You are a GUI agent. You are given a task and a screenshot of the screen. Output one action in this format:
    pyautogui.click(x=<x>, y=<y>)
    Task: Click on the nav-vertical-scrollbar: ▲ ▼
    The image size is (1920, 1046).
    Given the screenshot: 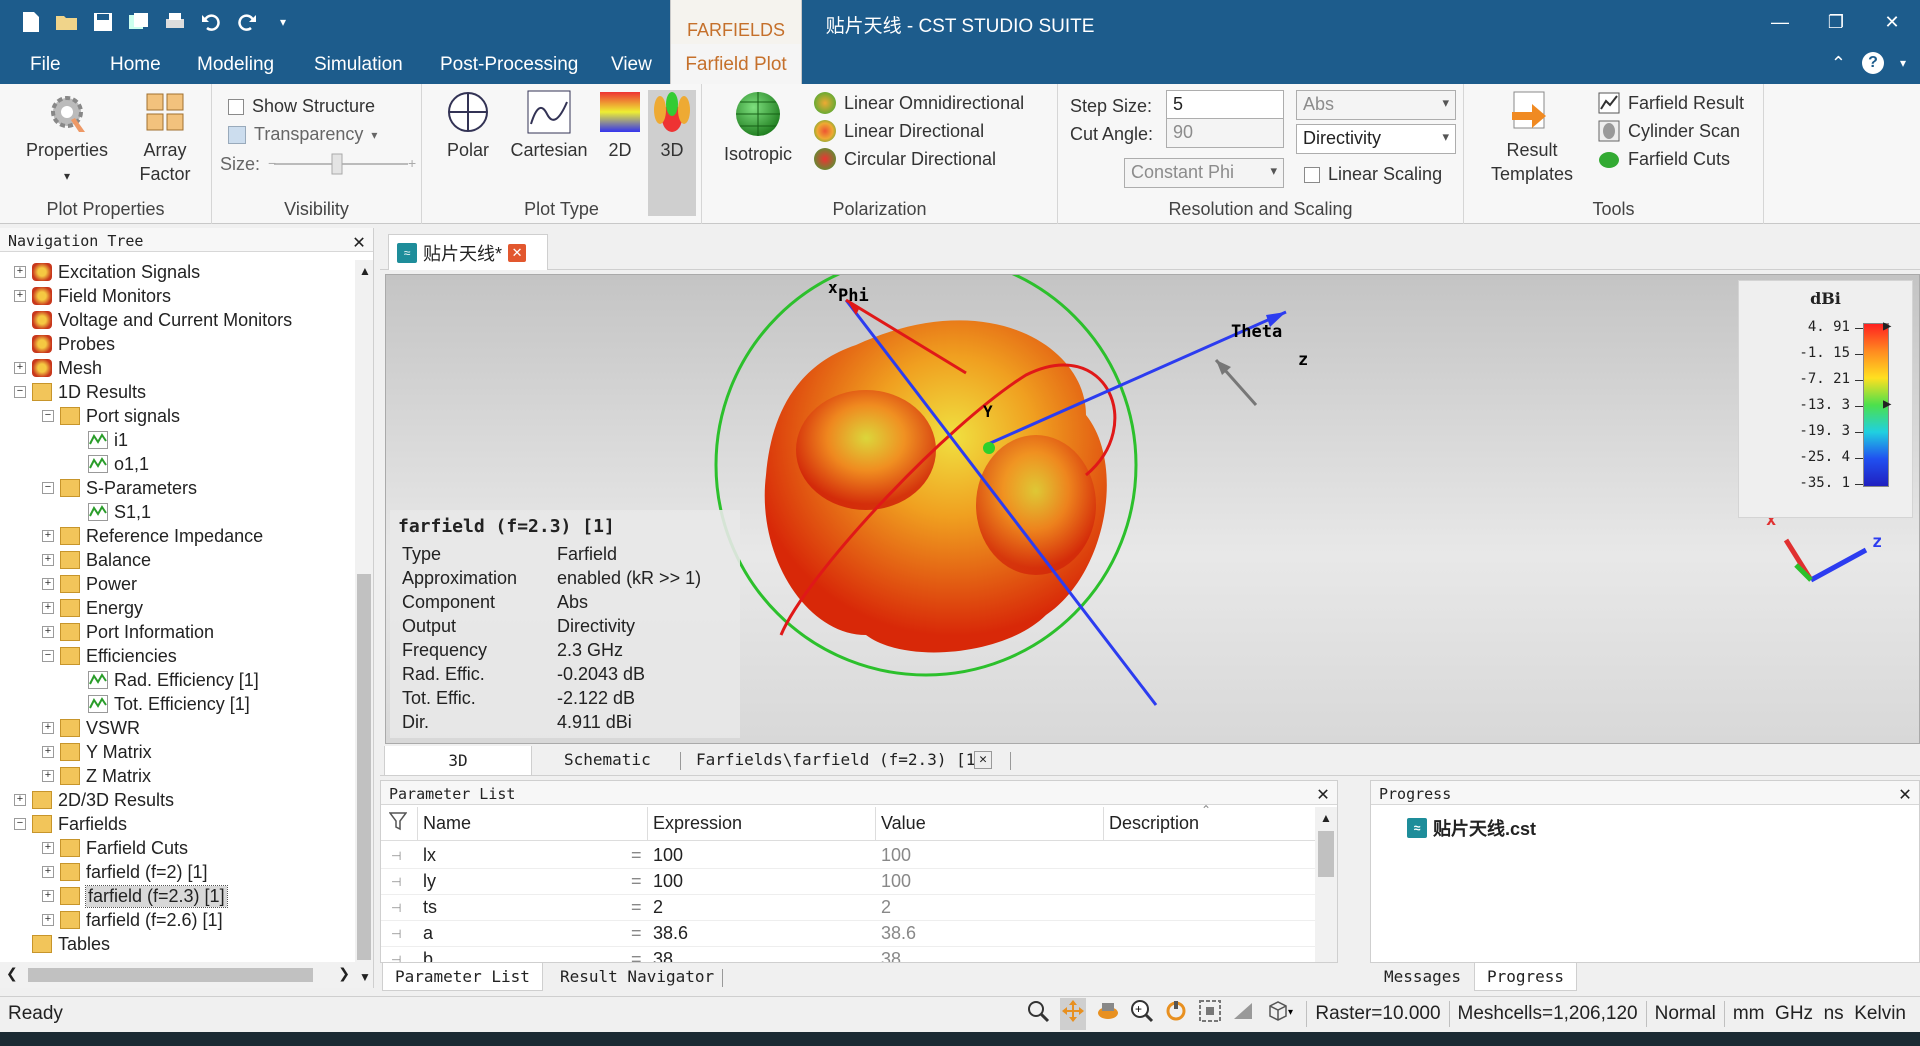 What is the action you would take?
    pyautogui.click(x=364, y=624)
    